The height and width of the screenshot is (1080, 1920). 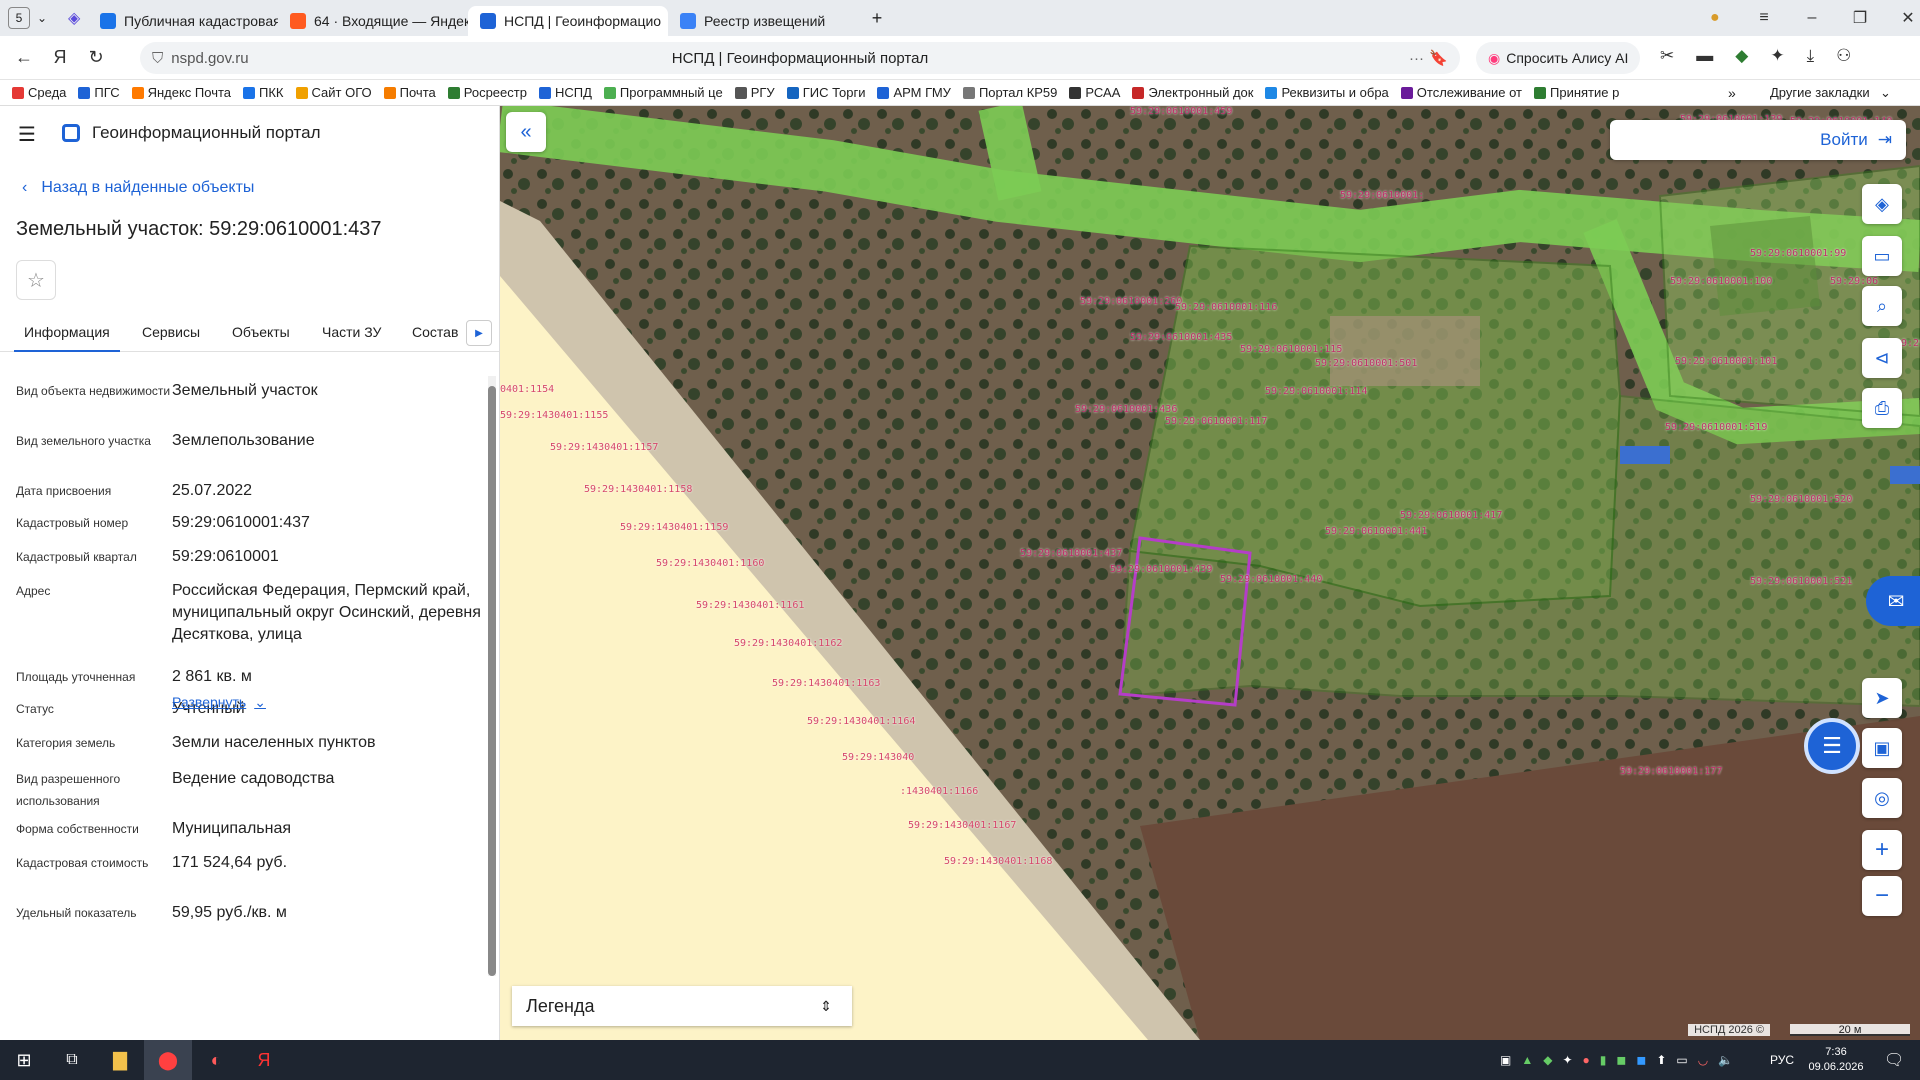 I want to click on bookmark-item: Портал КР59, so click(x=1009, y=92).